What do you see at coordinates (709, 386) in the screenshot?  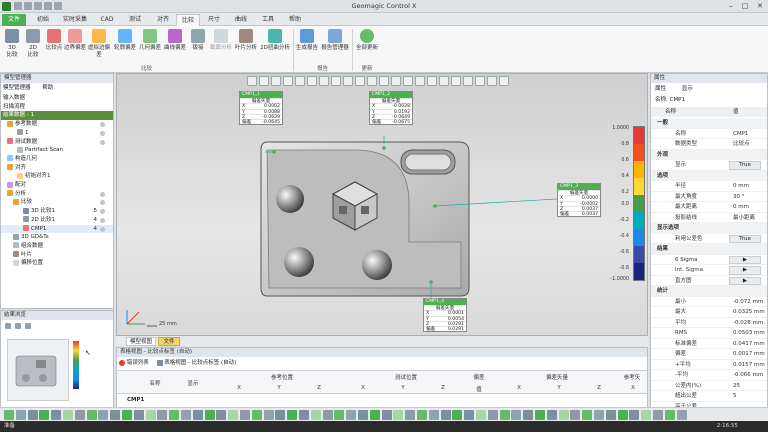 I see `property-row: 公差内(%) 25` at bounding box center [709, 386].